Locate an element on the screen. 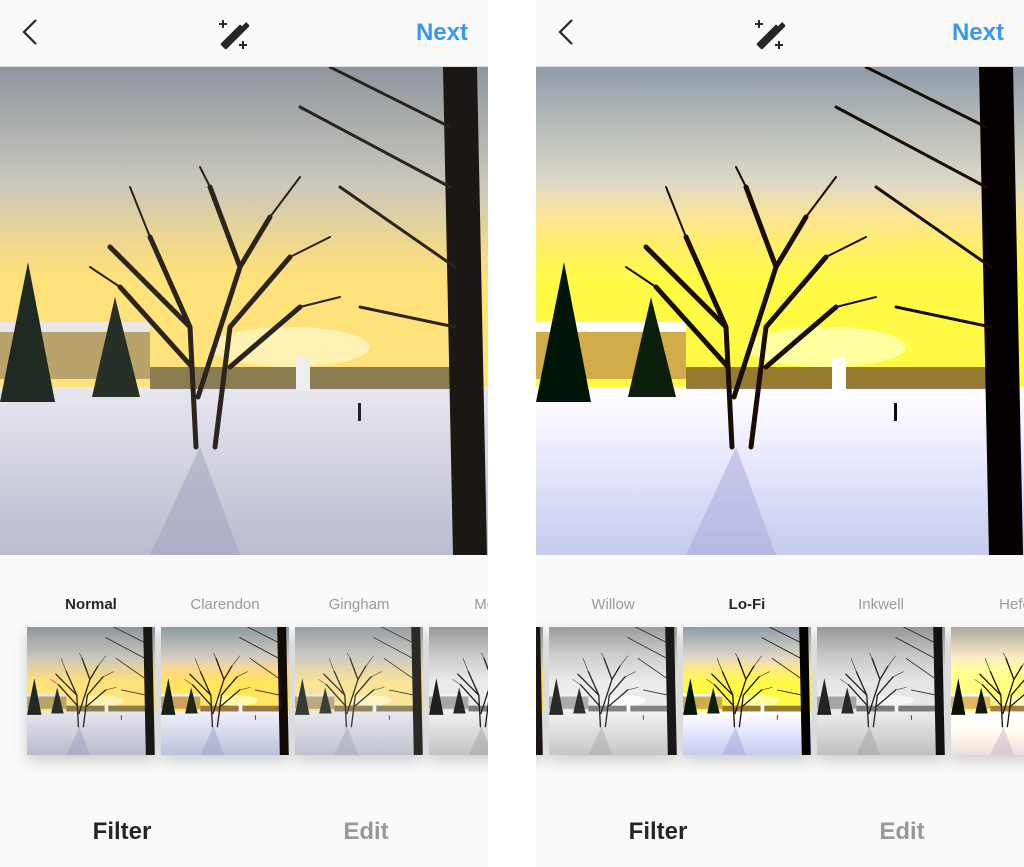 The image size is (1024, 867). filter-label-normal: Normal is located at coordinates (91, 604).